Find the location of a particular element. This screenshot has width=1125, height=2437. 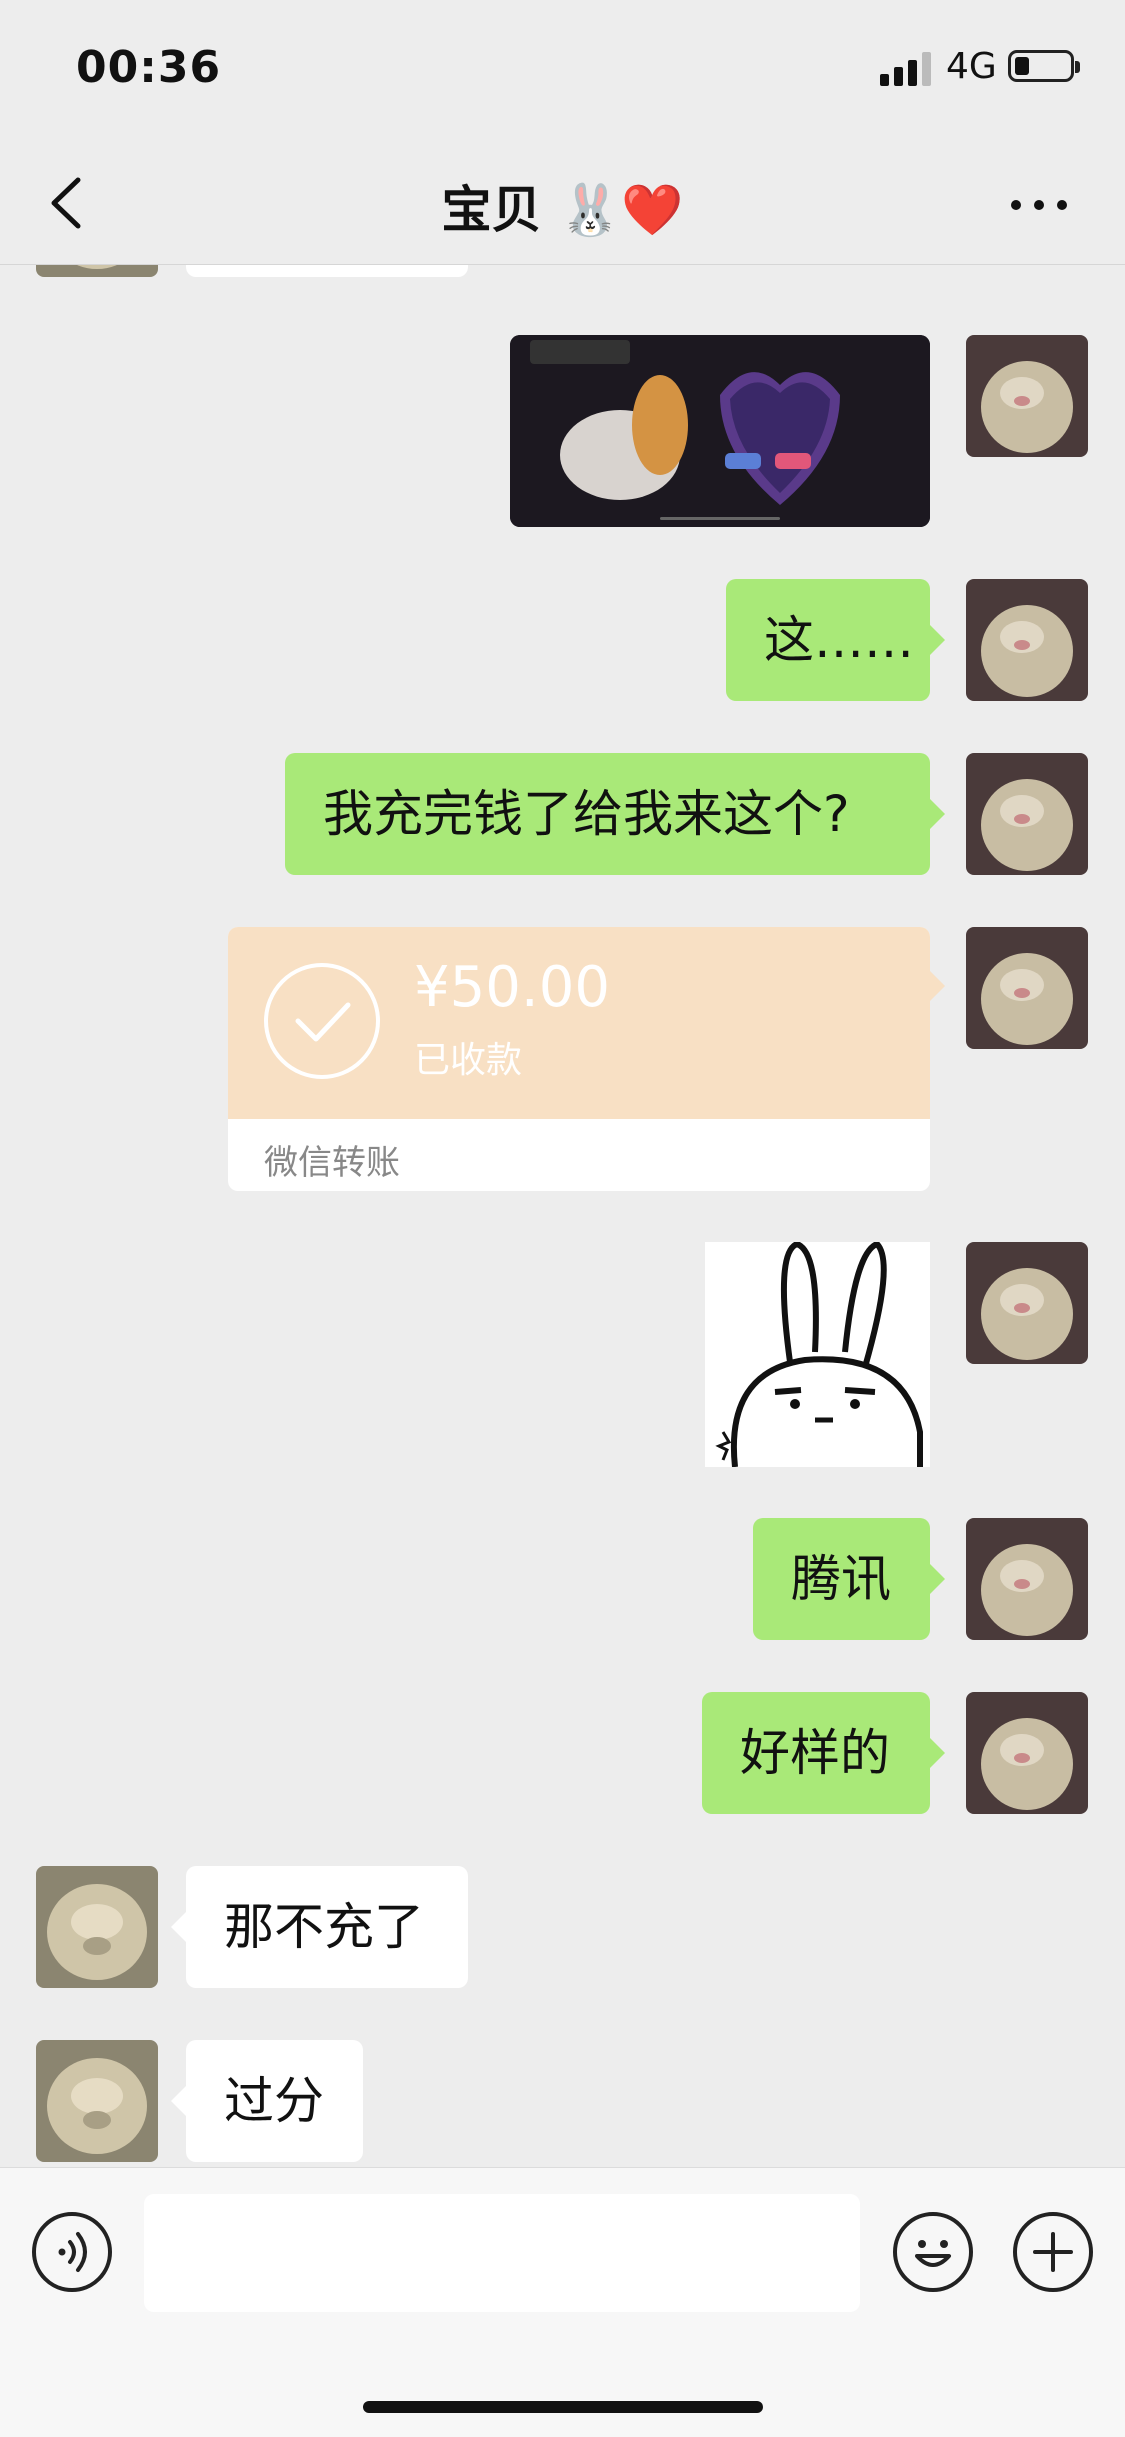

transfer-tail is located at coordinates (937, 986).